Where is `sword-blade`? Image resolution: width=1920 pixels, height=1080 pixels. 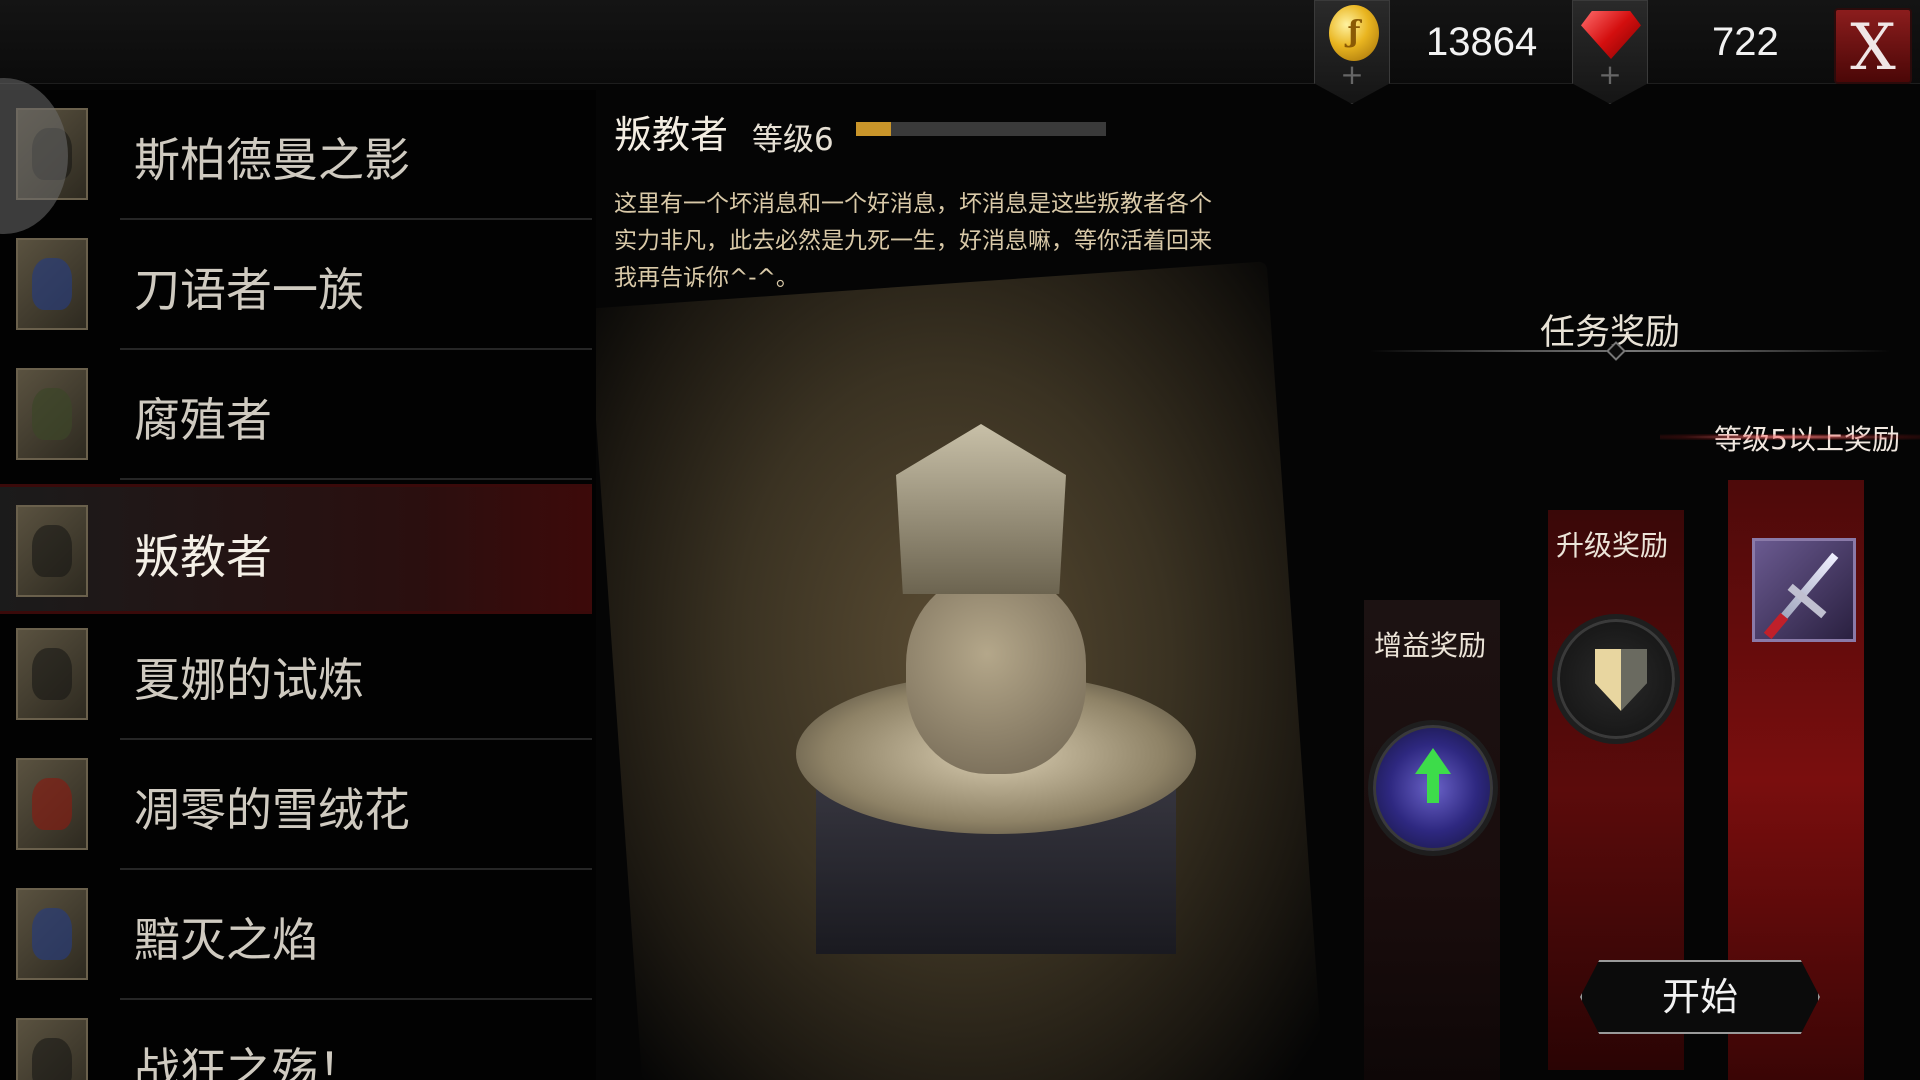 sword-blade is located at coordinates (1807, 589).